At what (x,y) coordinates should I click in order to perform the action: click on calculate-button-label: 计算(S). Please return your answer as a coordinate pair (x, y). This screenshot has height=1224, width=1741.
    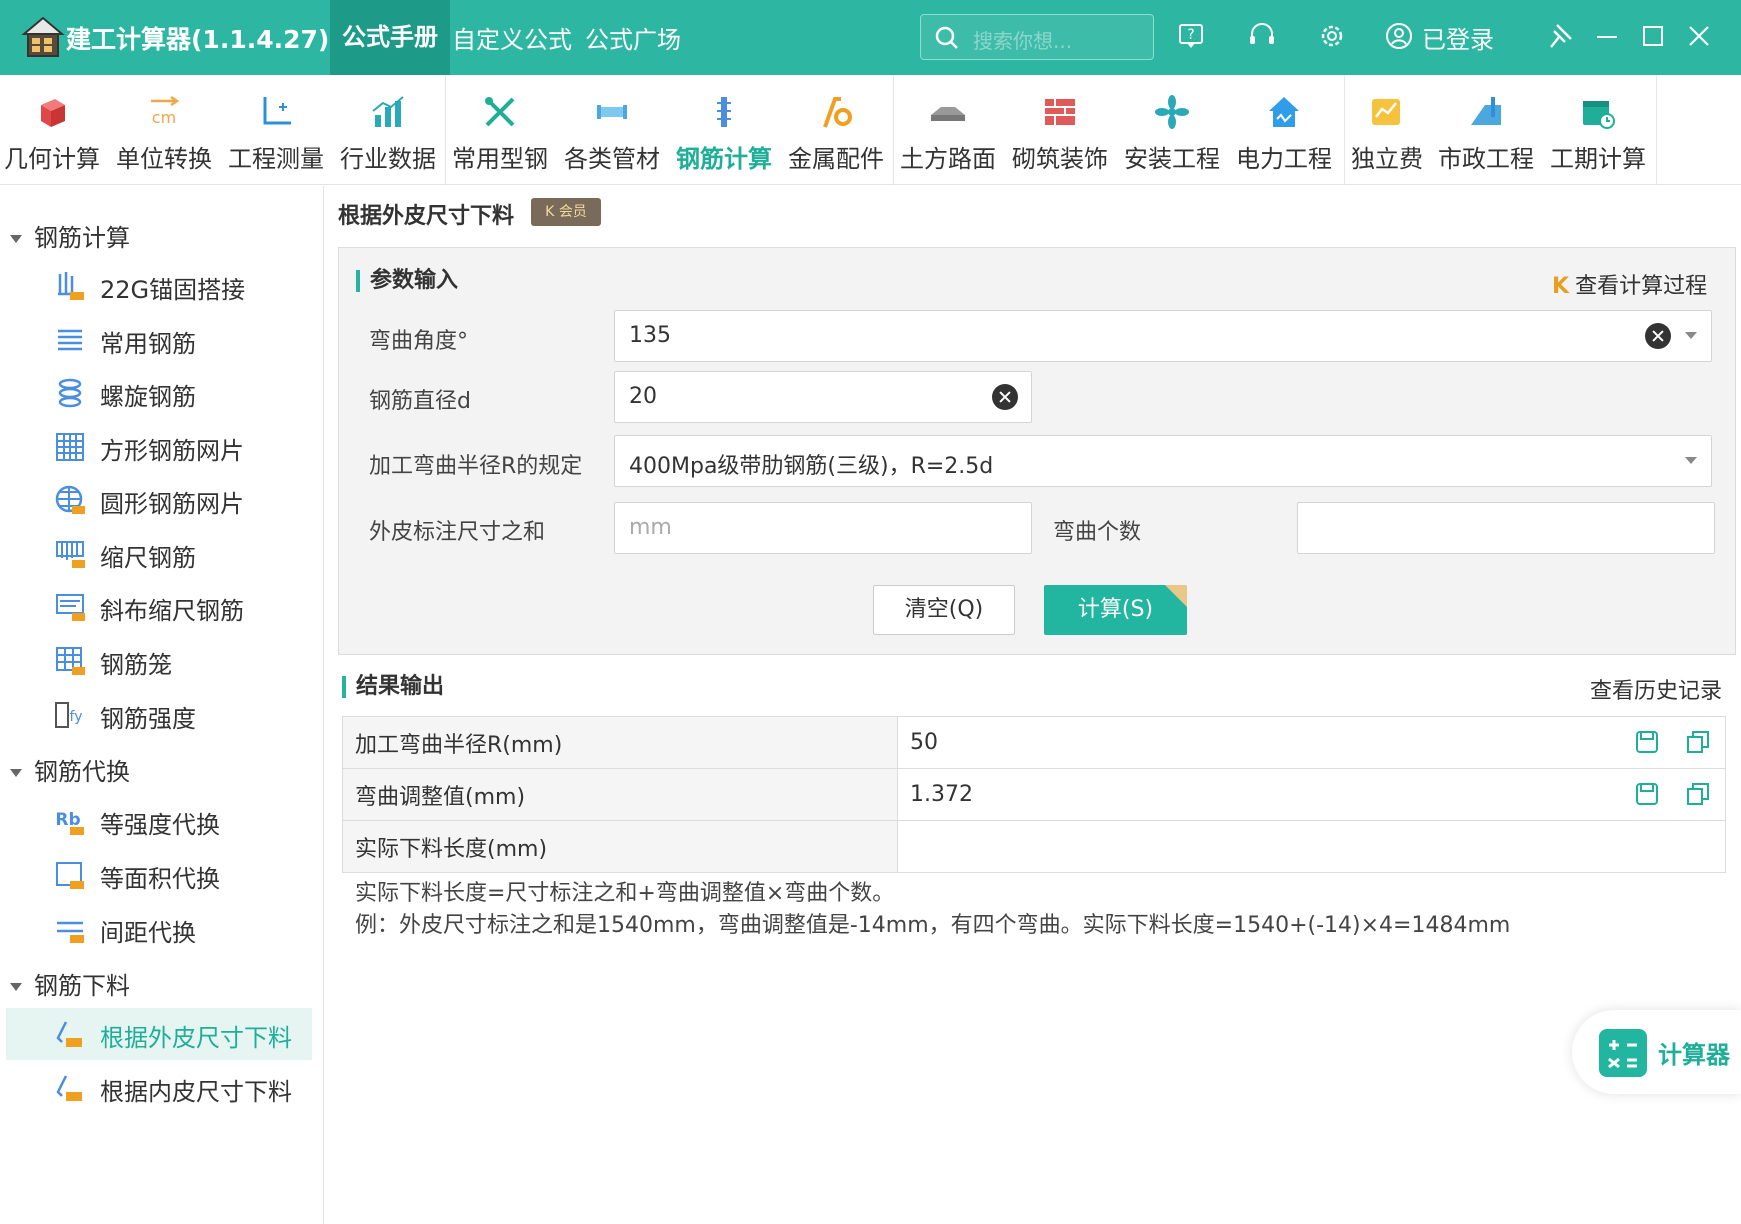
    Looking at the image, I should click on (1115, 609).